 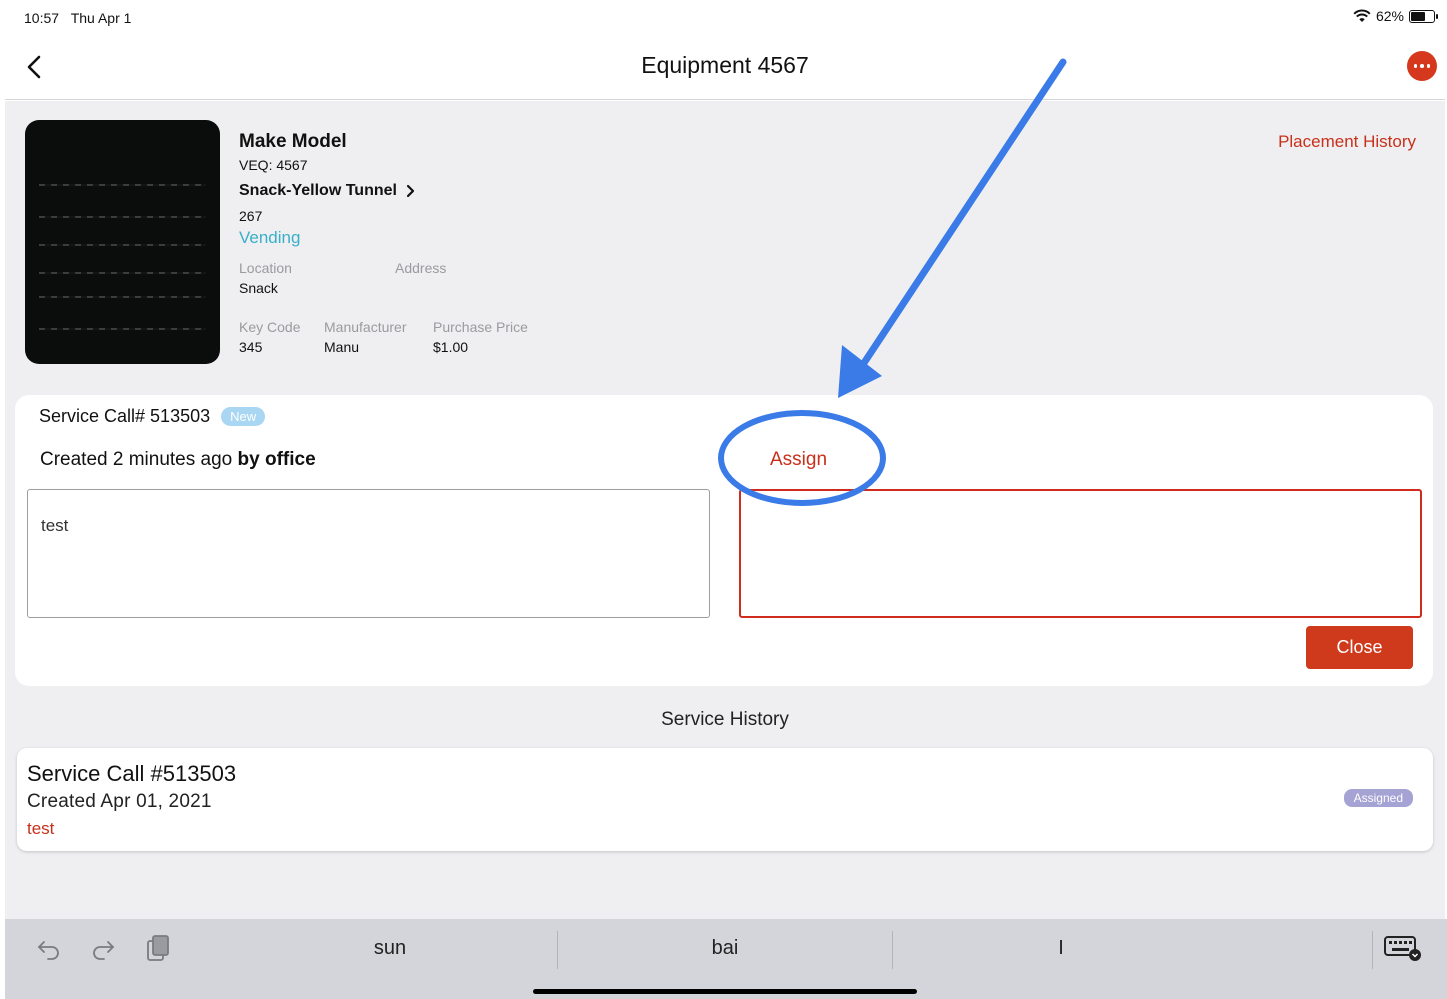 What do you see at coordinates (152, 416) in the screenshot?
I see `service-call-title: Service Call# 513503 New` at bounding box center [152, 416].